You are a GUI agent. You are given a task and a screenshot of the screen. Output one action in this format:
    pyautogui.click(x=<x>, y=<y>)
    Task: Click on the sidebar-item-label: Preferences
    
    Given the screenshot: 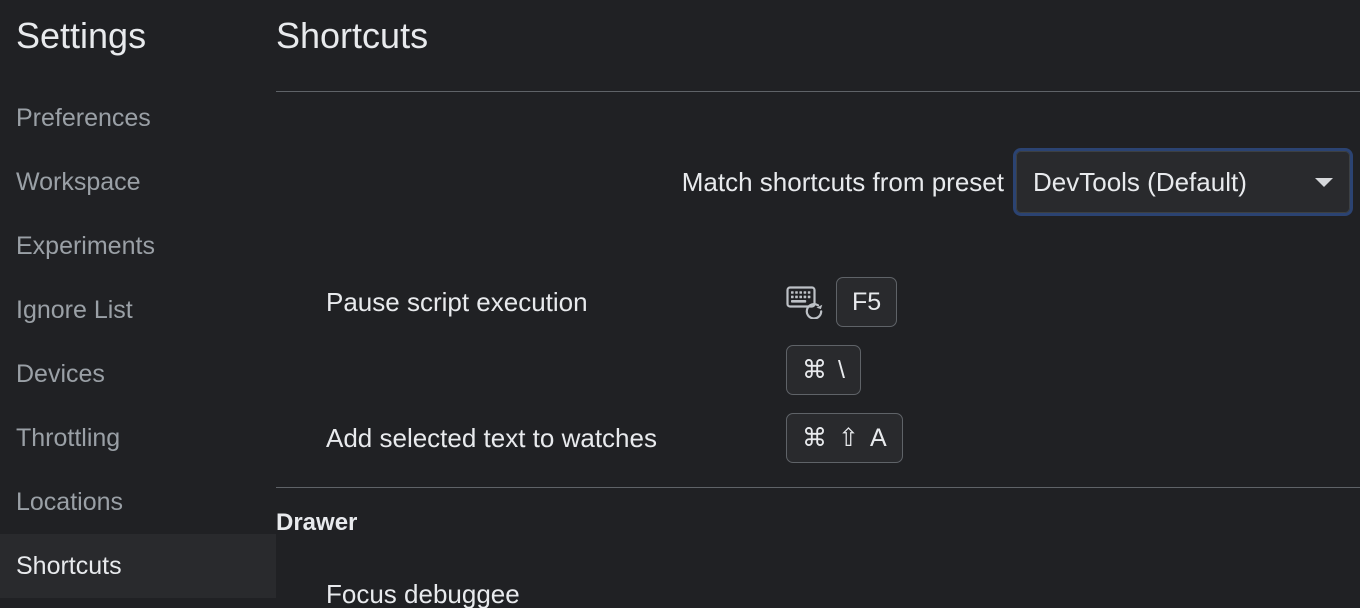 What is the action you would take?
    pyautogui.click(x=83, y=117)
    